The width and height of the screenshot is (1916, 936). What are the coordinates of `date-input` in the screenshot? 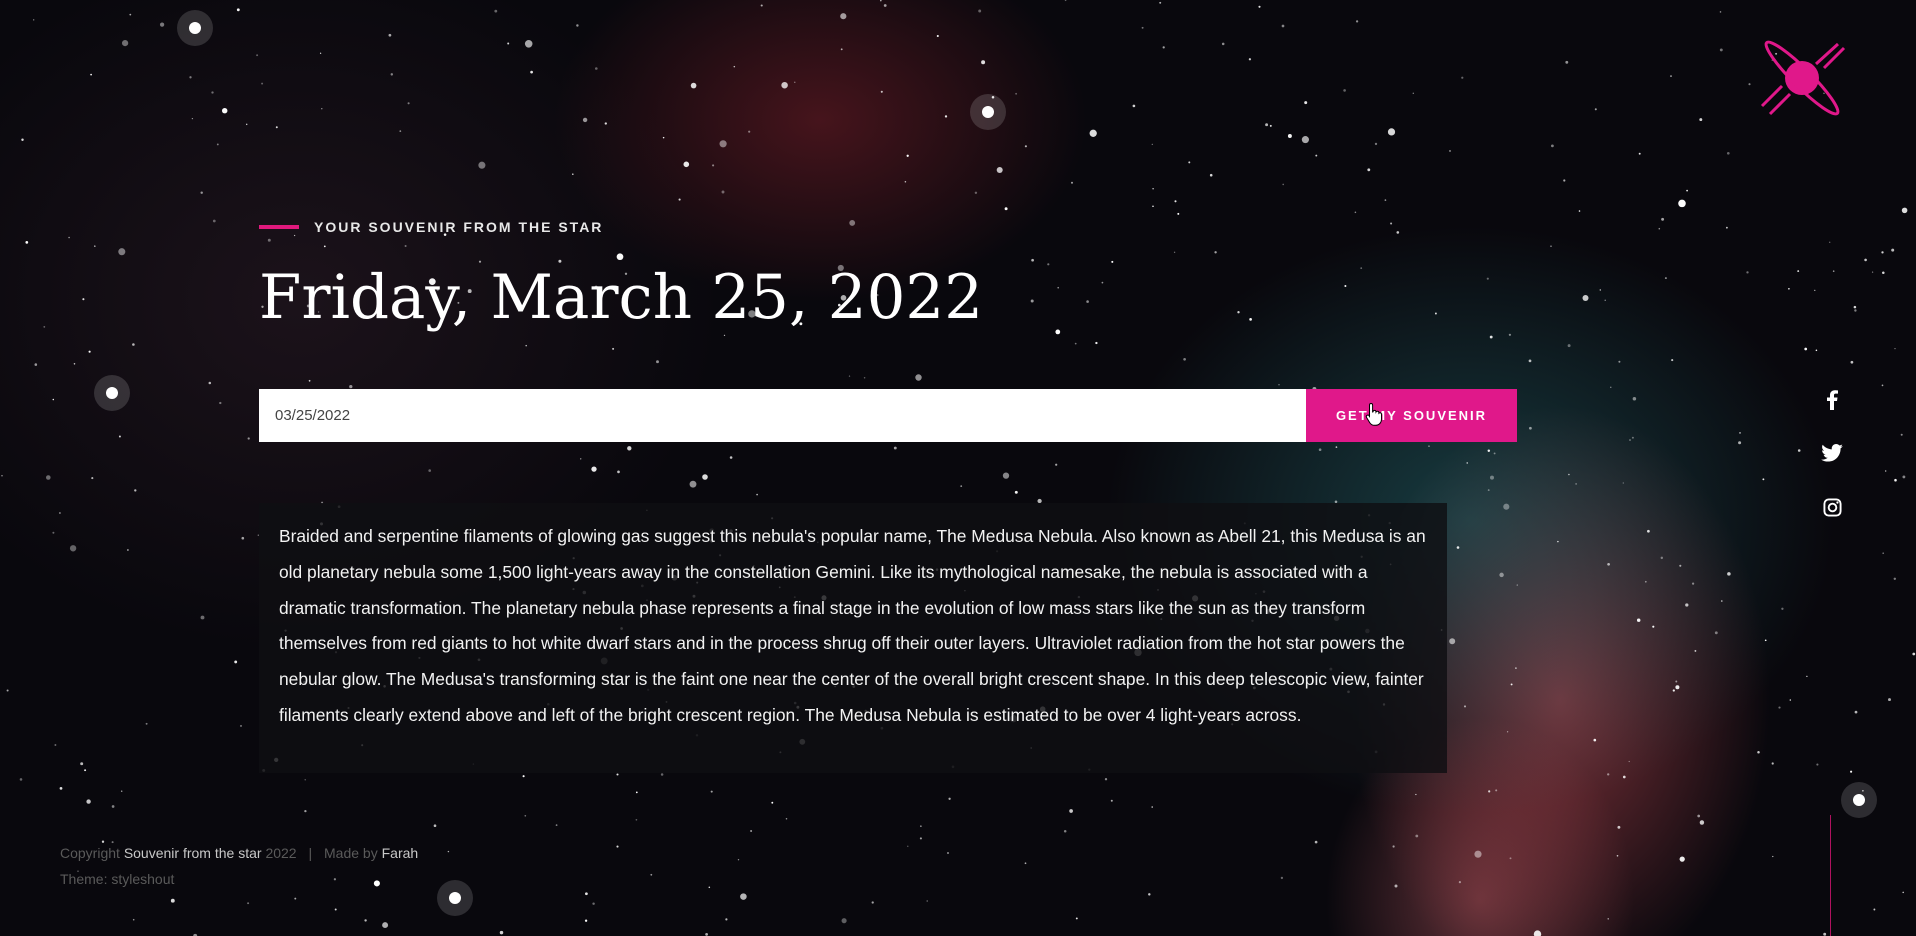 It's located at (782, 415).